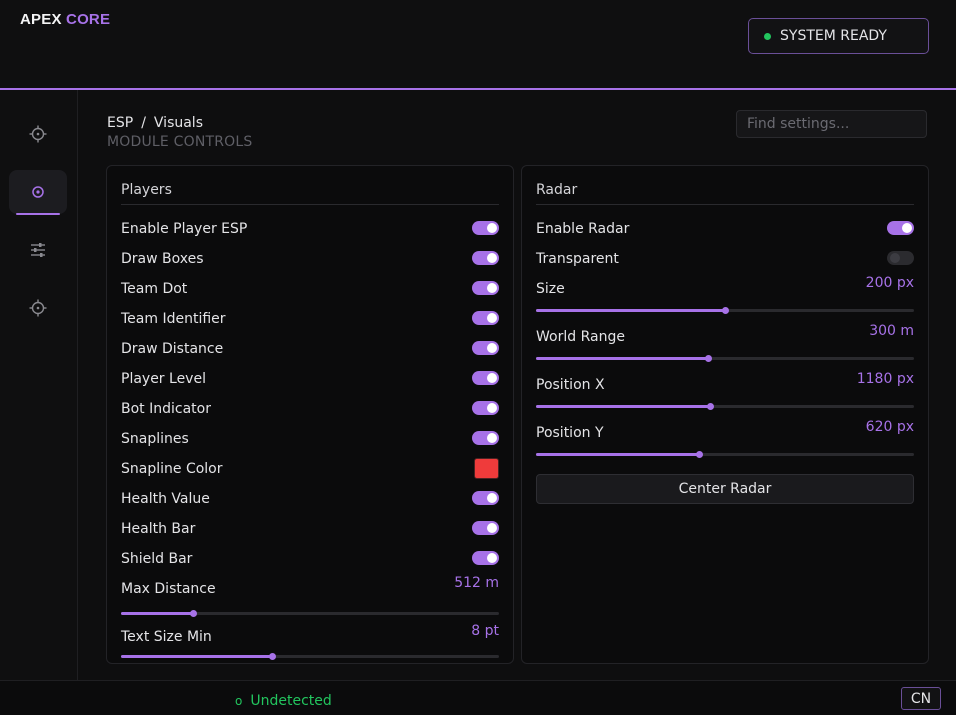 The width and height of the screenshot is (956, 715). What do you see at coordinates (485, 228) in the screenshot?
I see `enable-player-esp-toggle` at bounding box center [485, 228].